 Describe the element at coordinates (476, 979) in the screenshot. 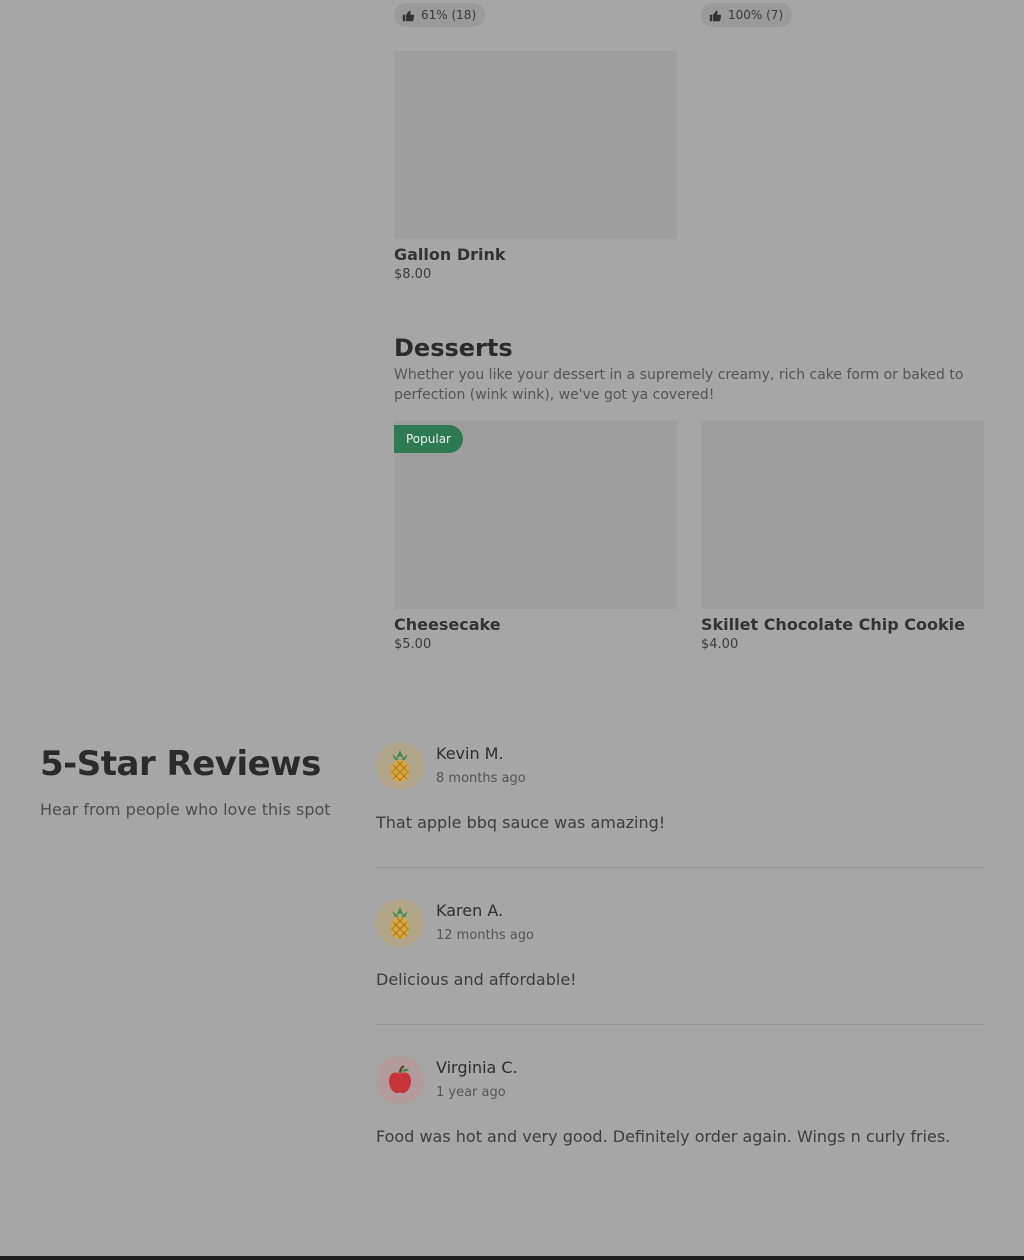

I see `review-text: Delicious and affordable!` at that location.